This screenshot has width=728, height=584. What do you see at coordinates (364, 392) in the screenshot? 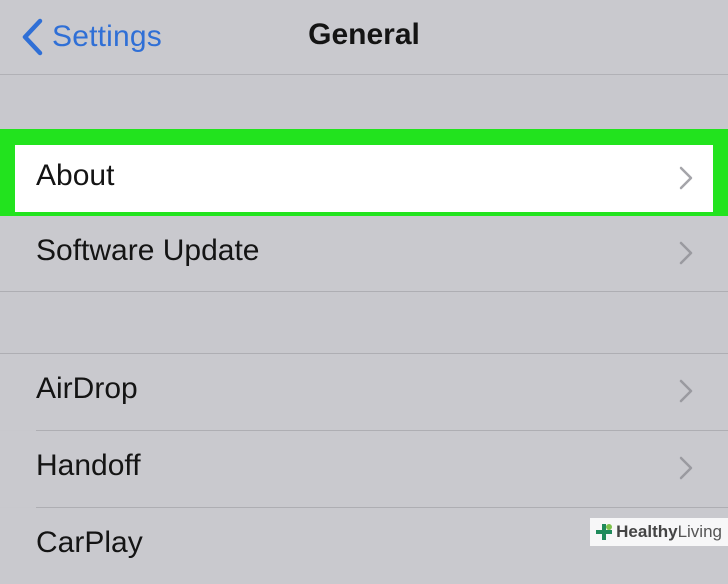
I see `settings-row-airdrop: AirDrop` at bounding box center [364, 392].